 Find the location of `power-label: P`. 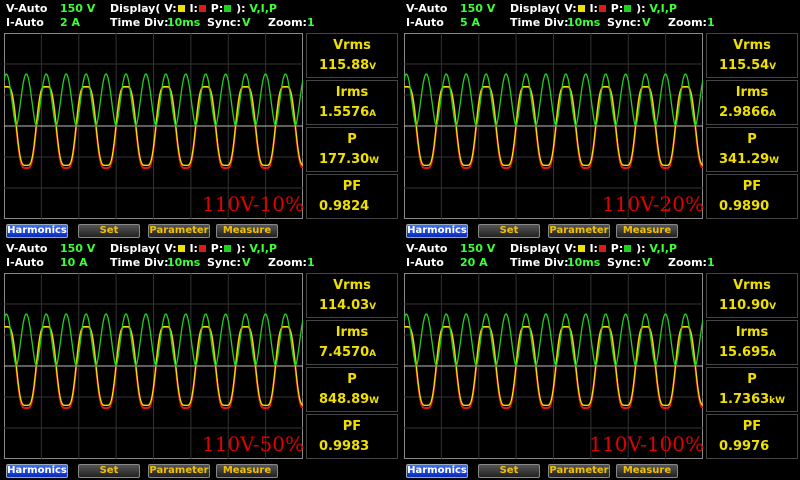

power-label: P is located at coordinates (352, 379).